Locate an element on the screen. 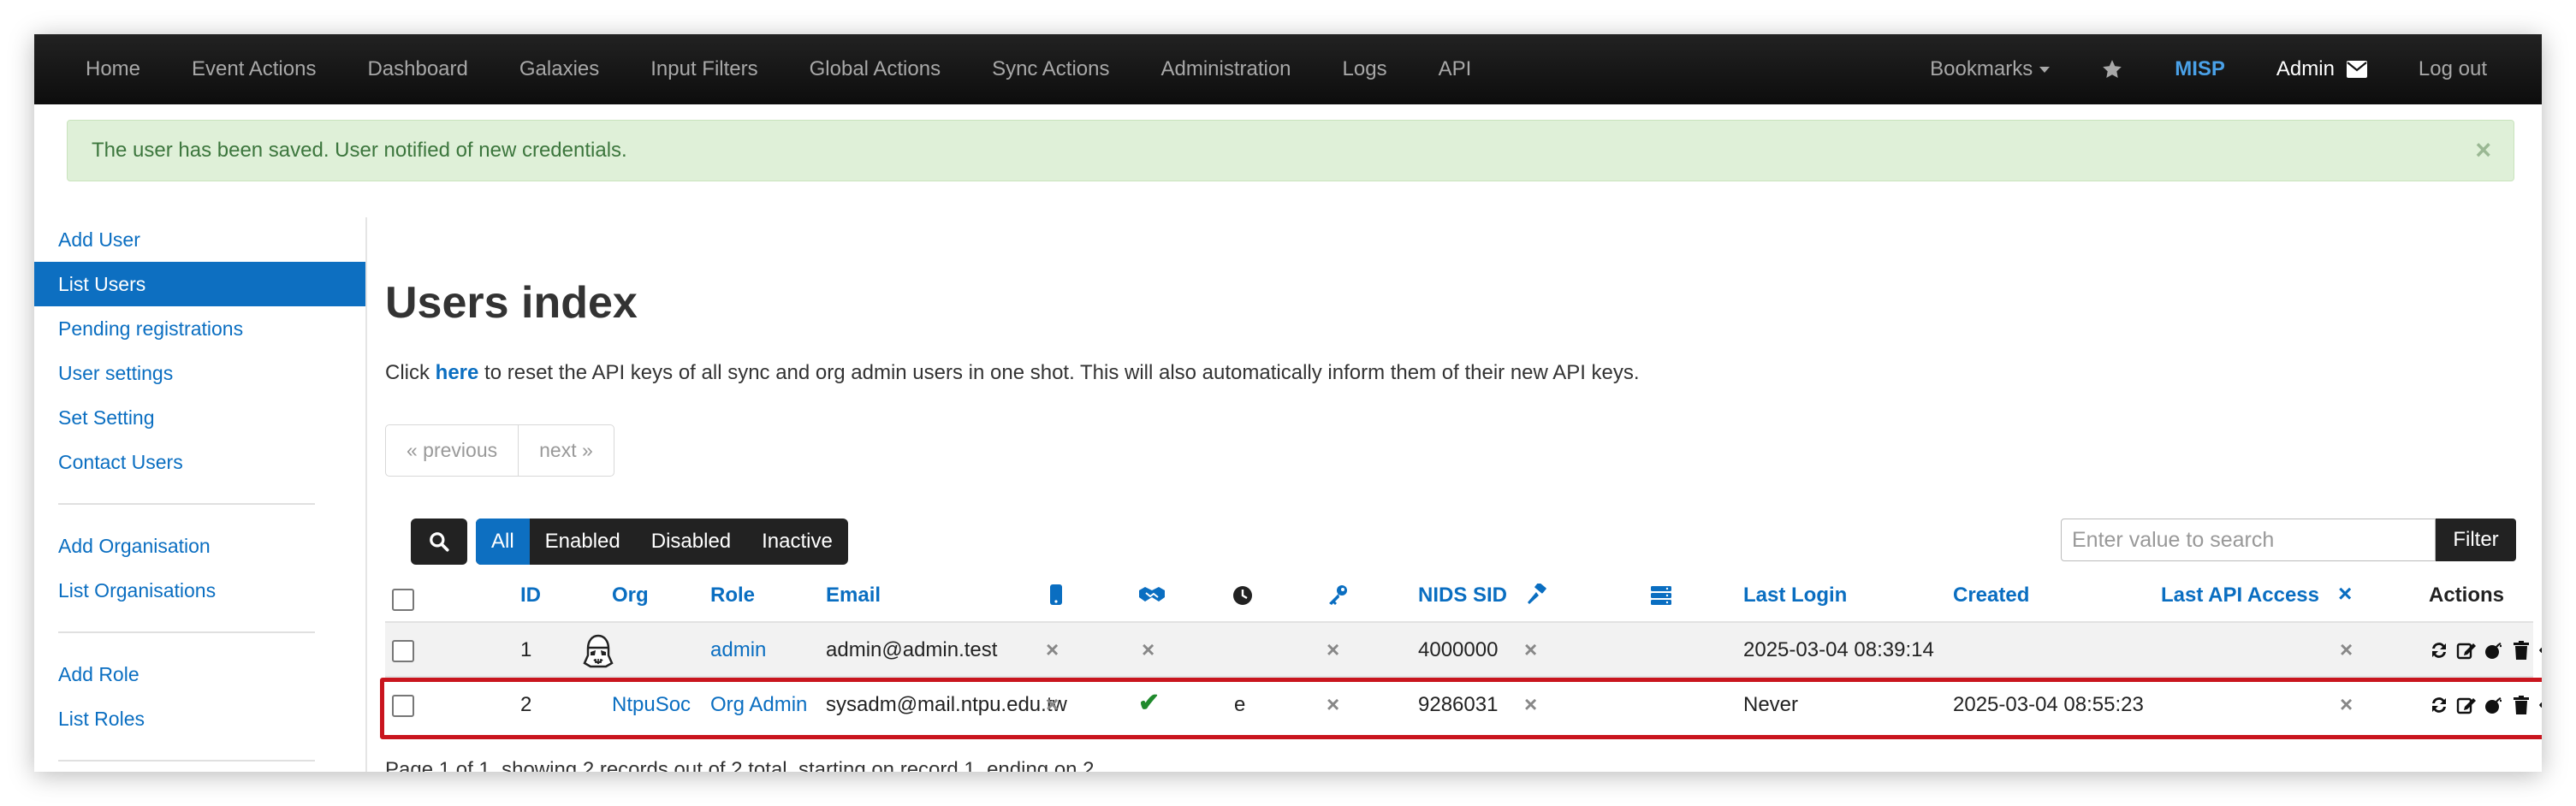 The height and width of the screenshot is (806, 2576). reset-prefix: Click is located at coordinates (410, 372).